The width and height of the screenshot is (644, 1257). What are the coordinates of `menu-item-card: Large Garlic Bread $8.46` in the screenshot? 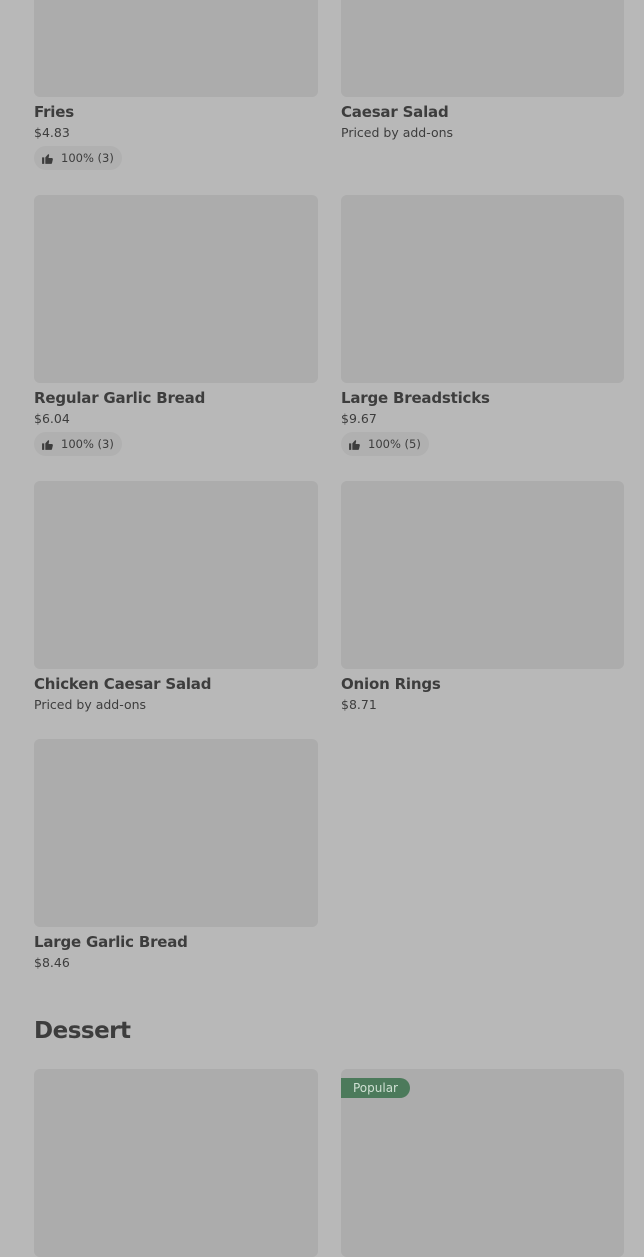 It's located at (176, 855).